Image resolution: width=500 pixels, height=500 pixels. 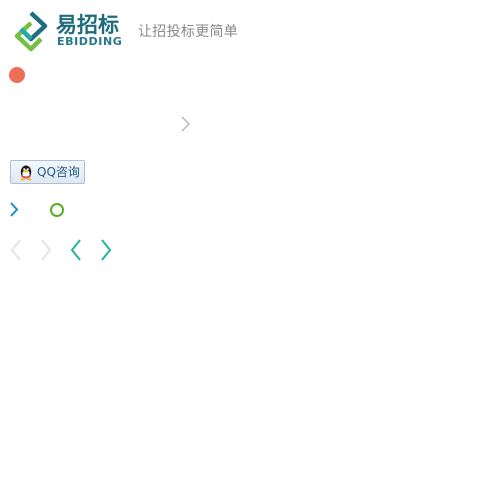 What do you see at coordinates (17, 75) in the screenshot?
I see `status-dot` at bounding box center [17, 75].